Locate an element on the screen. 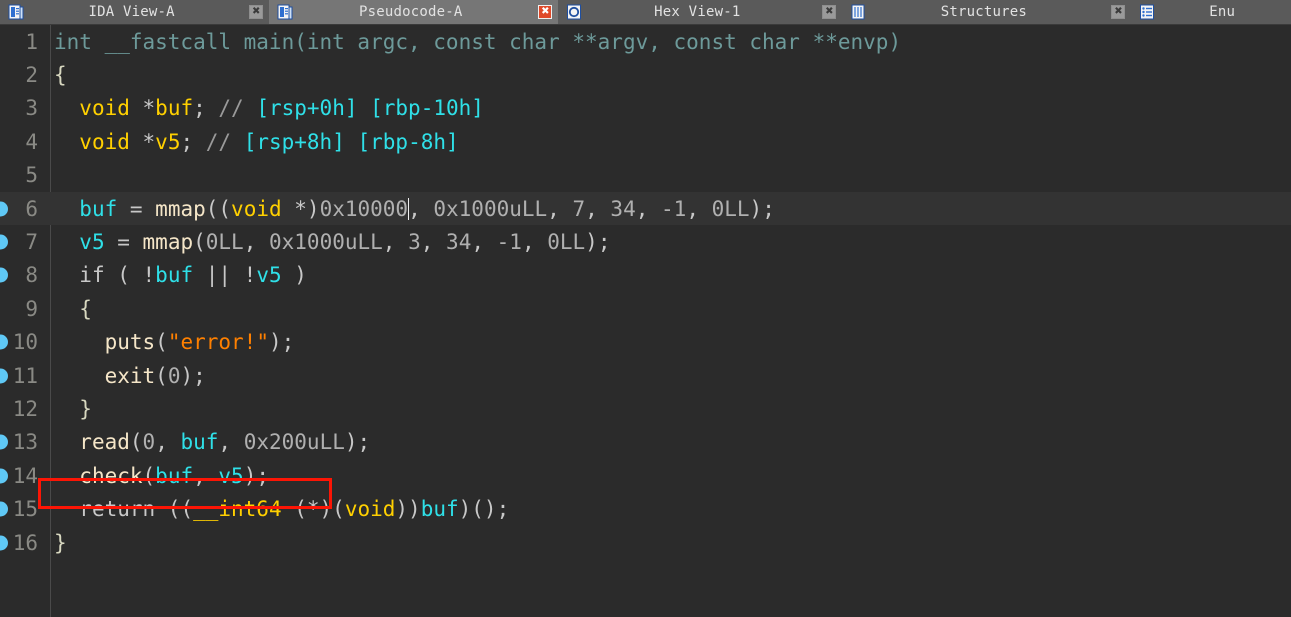  code-text: void *v5; // [rsp+8h] [rbp-8h] is located at coordinates (667, 142).